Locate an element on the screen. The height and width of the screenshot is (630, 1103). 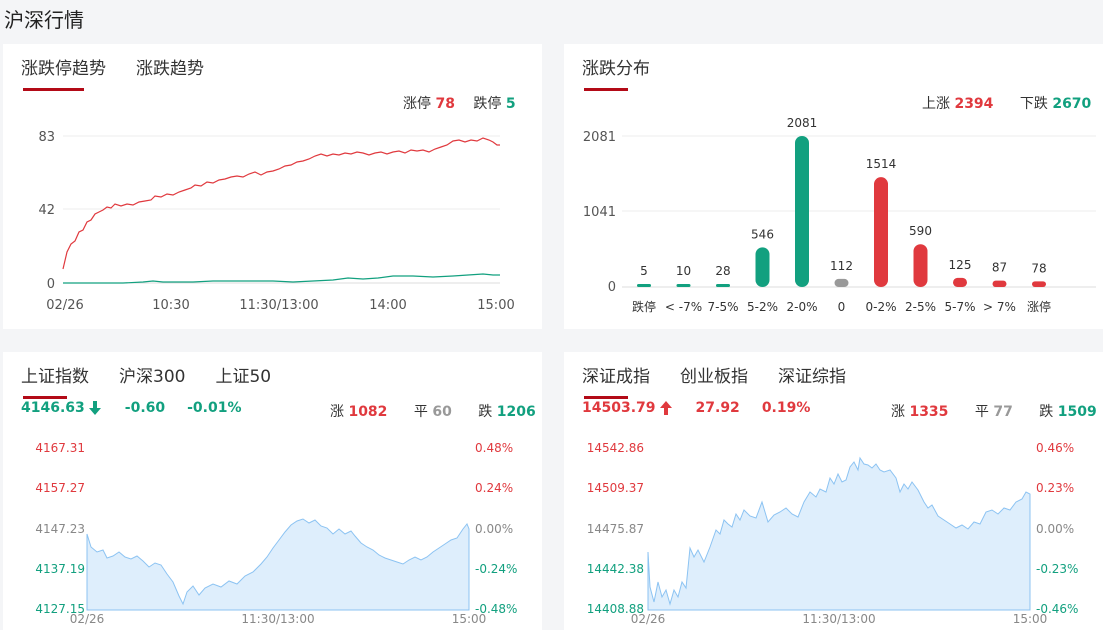
y-right-tick: -0.24% is located at coordinates (496, 569).